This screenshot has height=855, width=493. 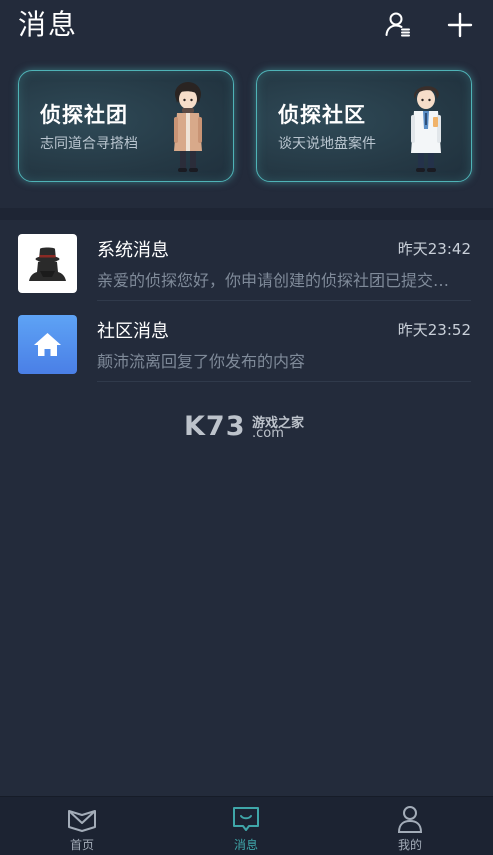 I want to click on tab-messages: 消息, so click(x=246, y=826).